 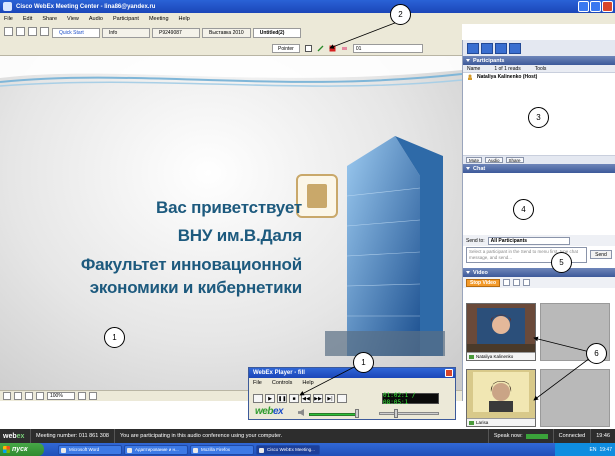 What do you see at coordinates (473, 48) in the screenshot?
I see `participants-panel-icon` at bounding box center [473, 48].